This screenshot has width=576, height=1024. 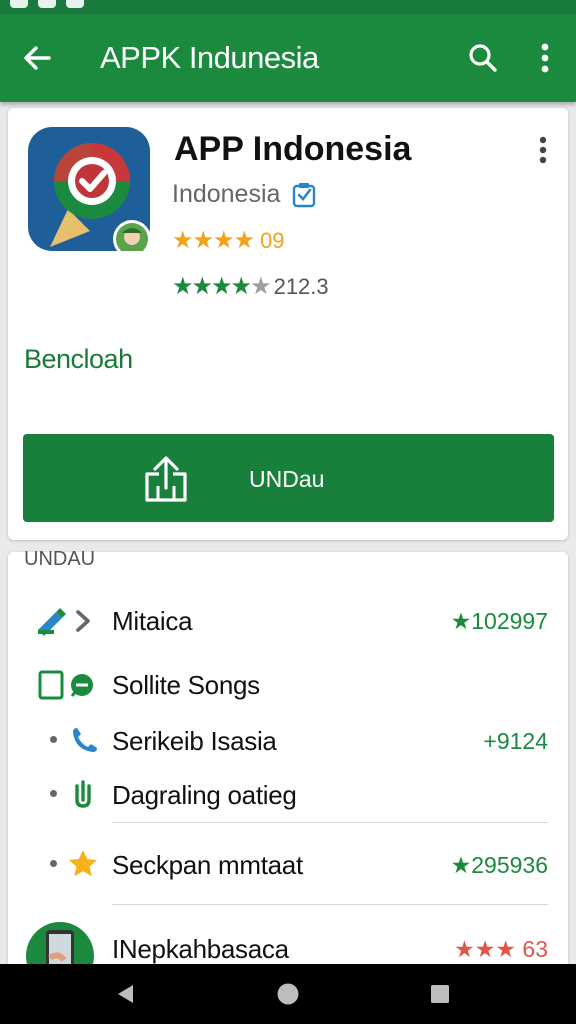 I want to click on search-button, so click(x=483, y=58).